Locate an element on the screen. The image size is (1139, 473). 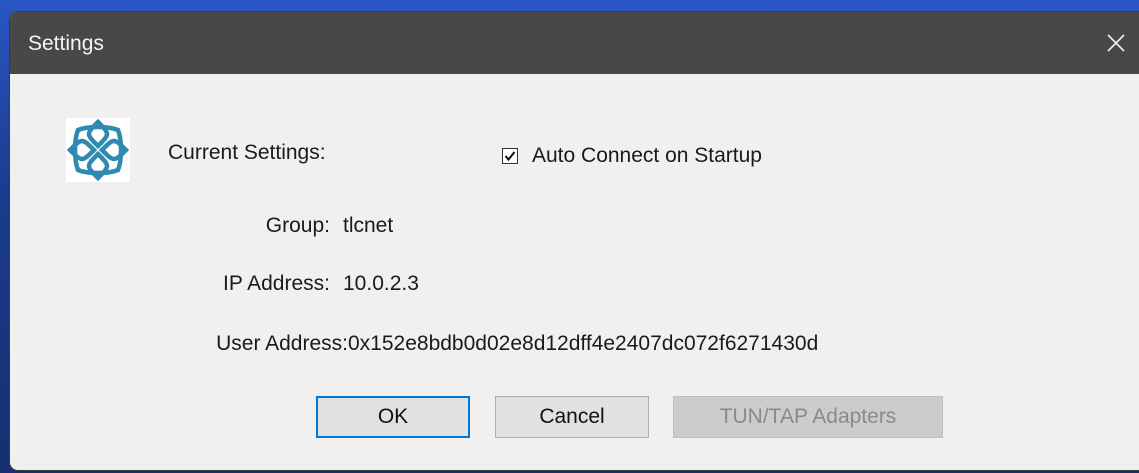
checkbox-box is located at coordinates (510, 156).